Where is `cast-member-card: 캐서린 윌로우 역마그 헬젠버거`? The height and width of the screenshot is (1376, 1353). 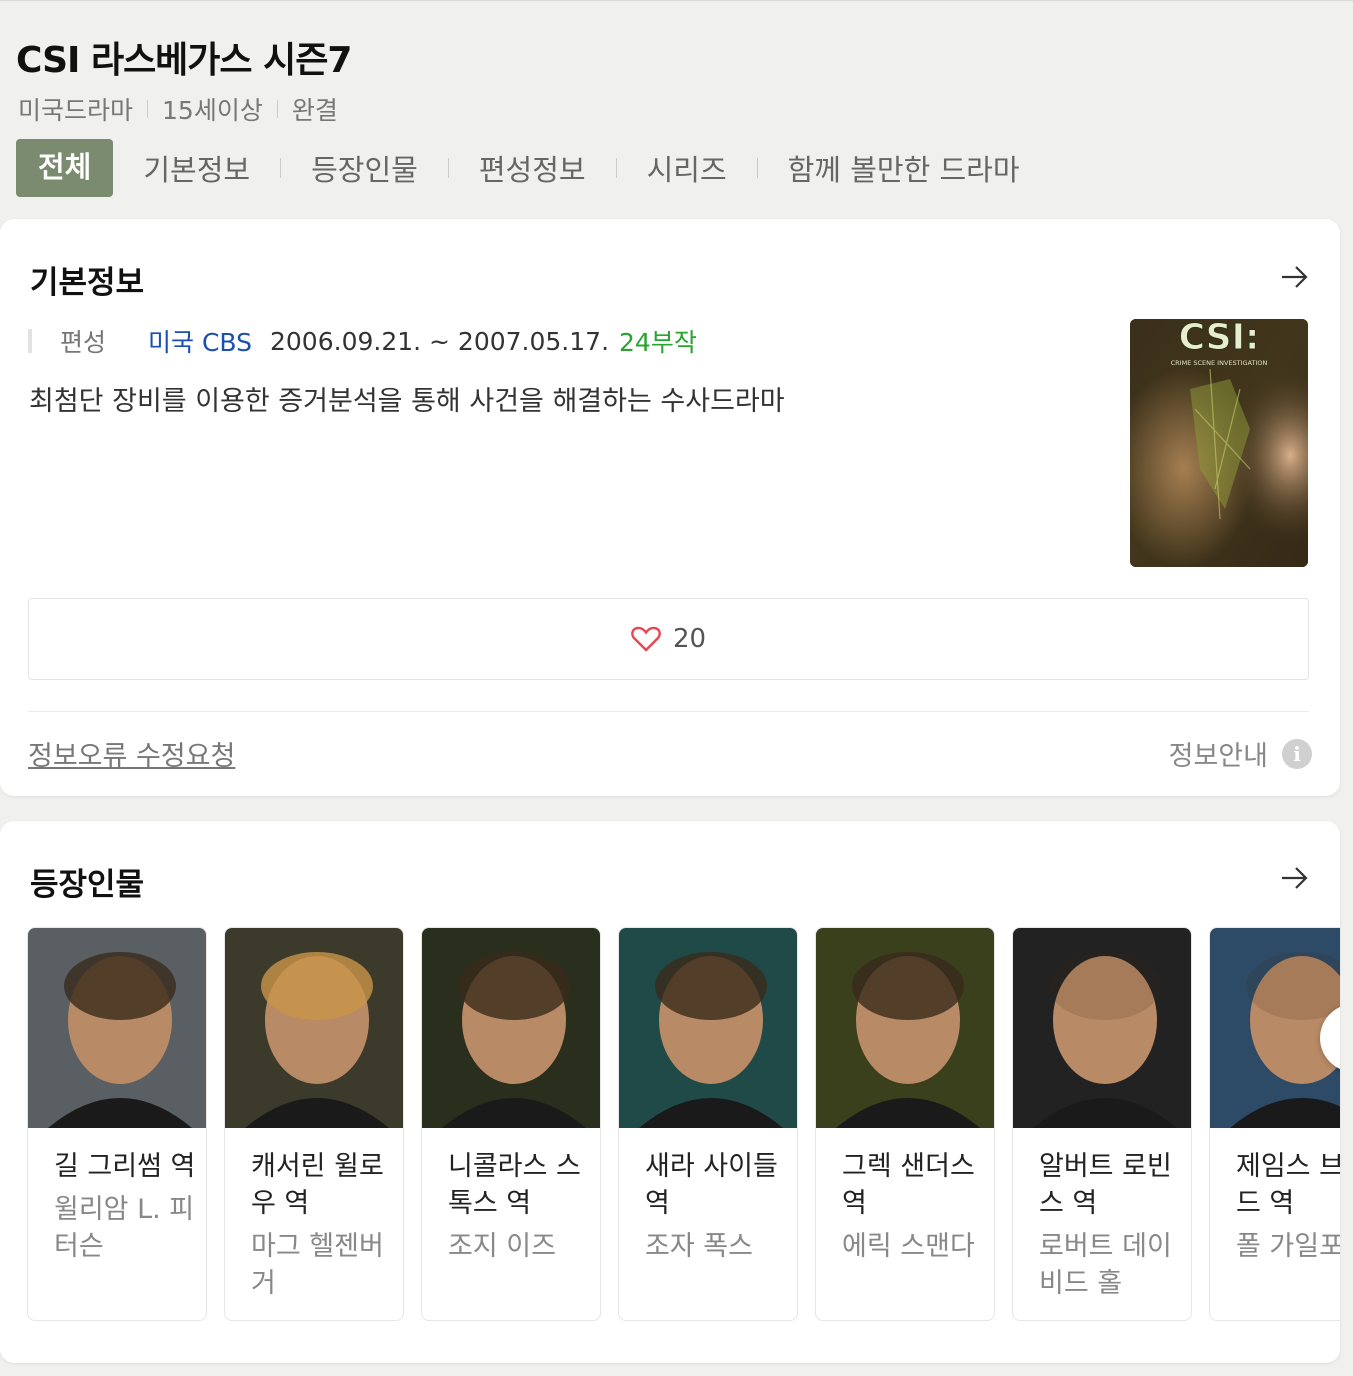
cast-member-card: 캐서린 윌로우 역마그 헬젠버거 is located at coordinates (314, 1124).